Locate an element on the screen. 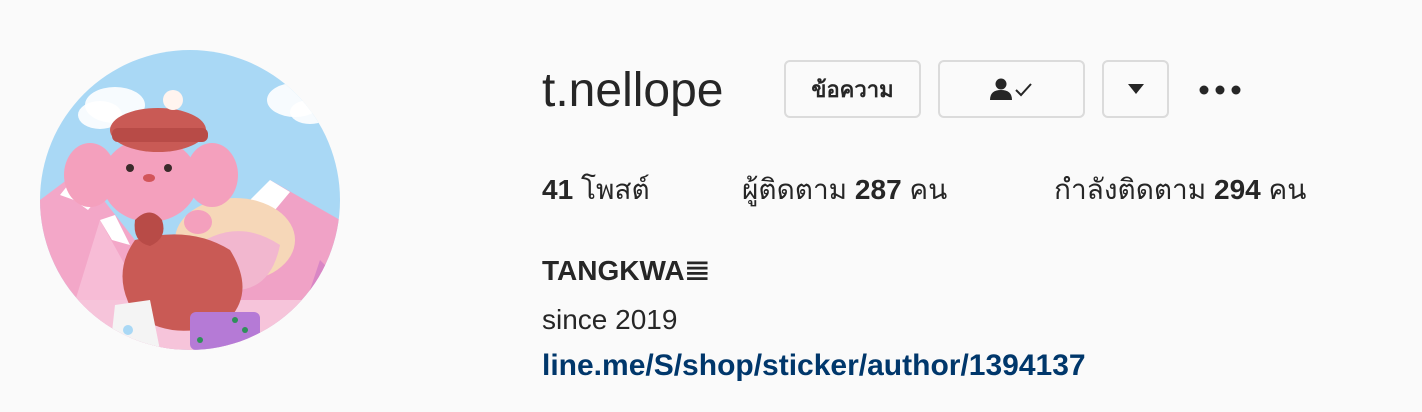 The height and width of the screenshot is (412, 1422). message-button: ข้อความ is located at coordinates (852, 89).